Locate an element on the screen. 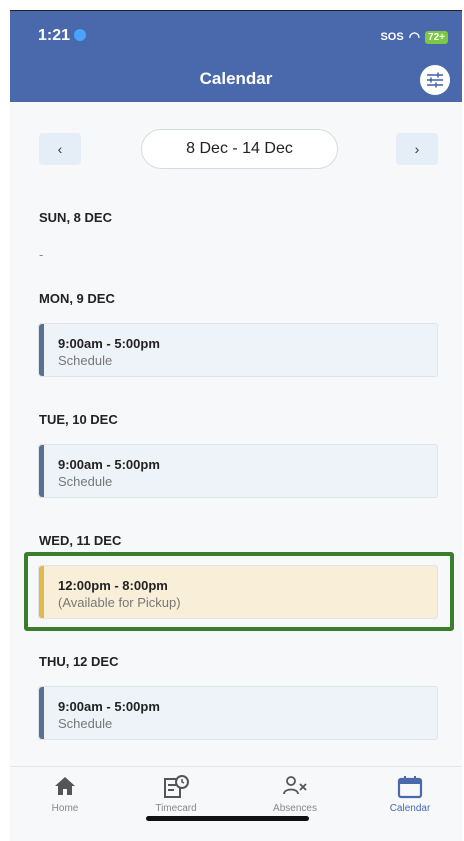 The width and height of the screenshot is (464, 841). status-indicators: SOS ◠ 72+ is located at coordinates (414, 37).